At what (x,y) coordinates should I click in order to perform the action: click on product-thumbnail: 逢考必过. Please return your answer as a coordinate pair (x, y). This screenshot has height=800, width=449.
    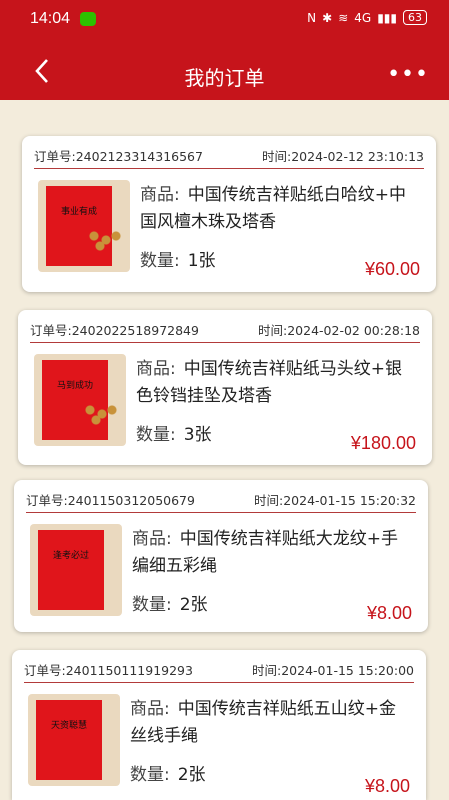
    Looking at the image, I should click on (76, 570).